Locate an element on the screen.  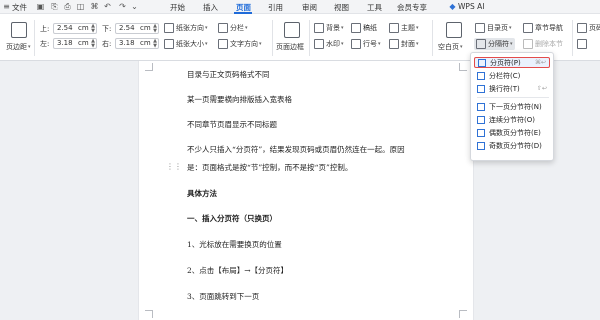
orientation-icon is located at coordinates (169, 28).